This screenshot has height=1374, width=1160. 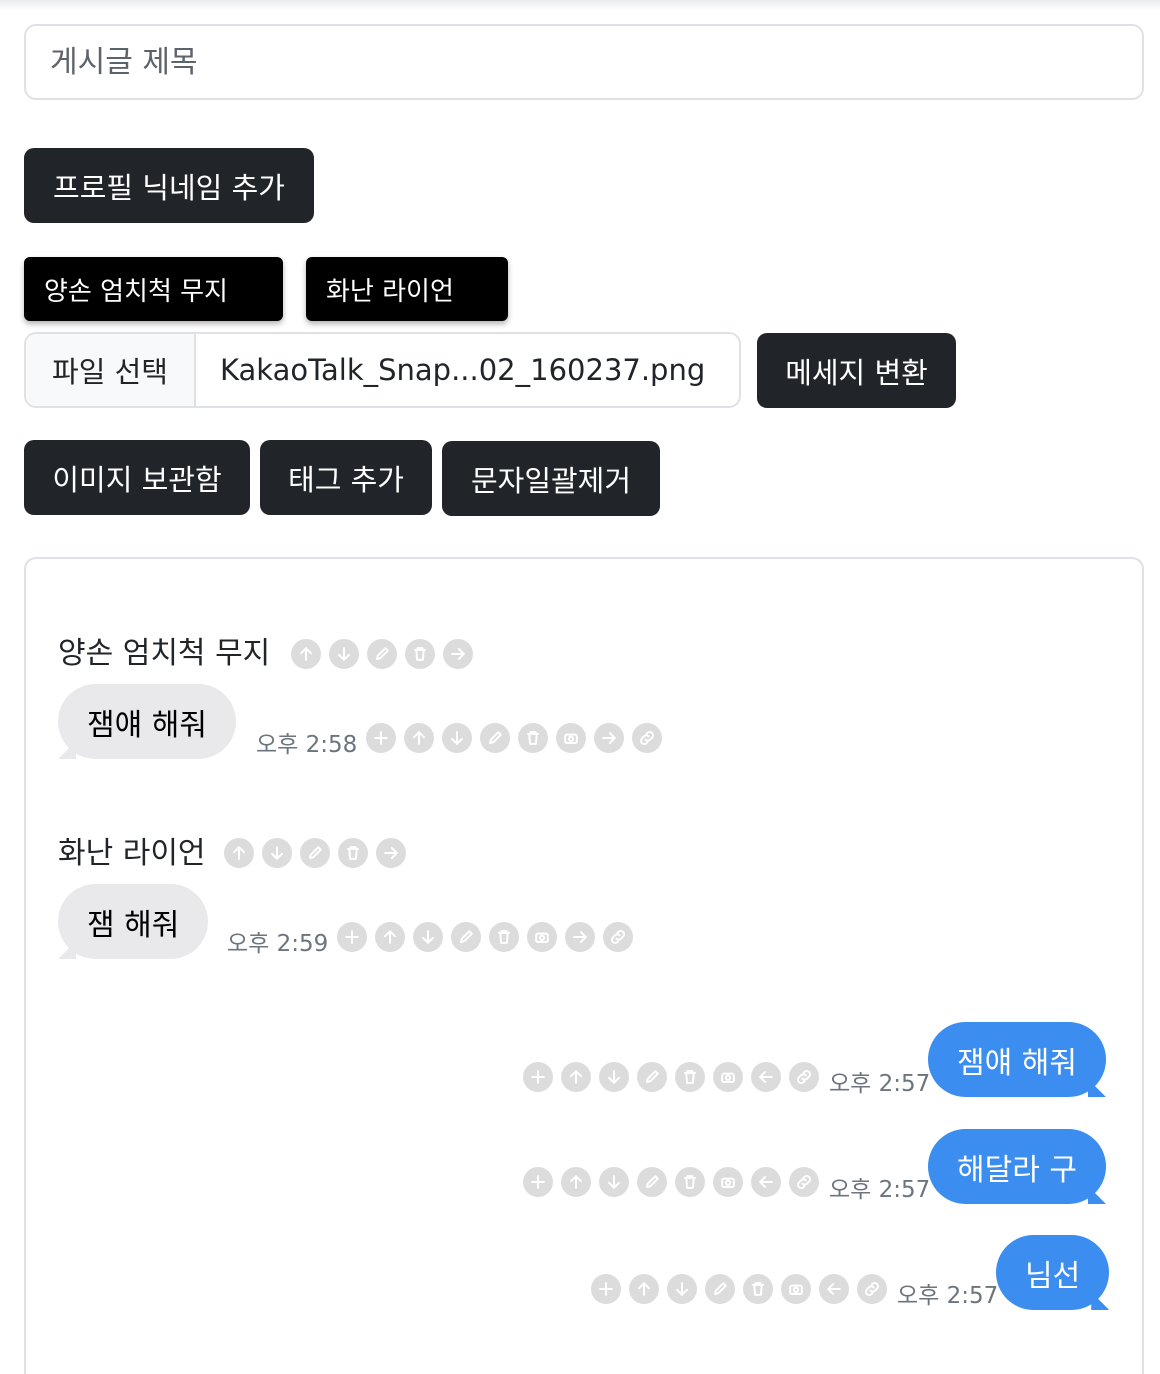 I want to click on image-storage-button: 이미지 보관함, so click(x=137, y=477).